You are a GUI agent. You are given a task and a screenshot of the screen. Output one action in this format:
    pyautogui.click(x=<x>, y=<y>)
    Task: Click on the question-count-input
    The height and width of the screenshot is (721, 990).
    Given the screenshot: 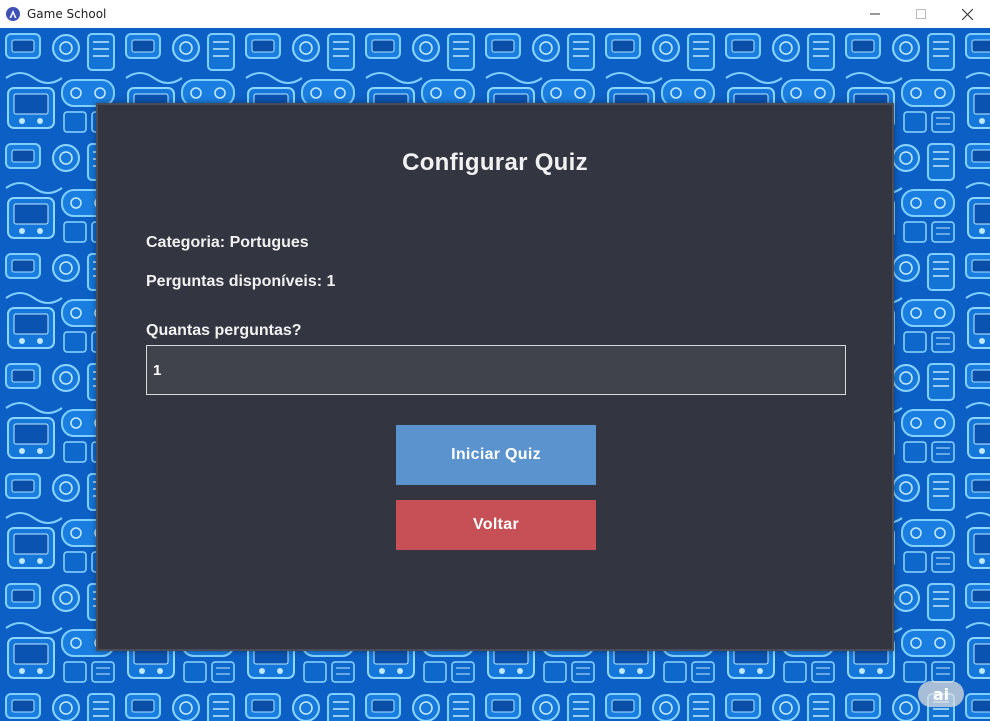 What is the action you would take?
    pyautogui.click(x=496, y=370)
    